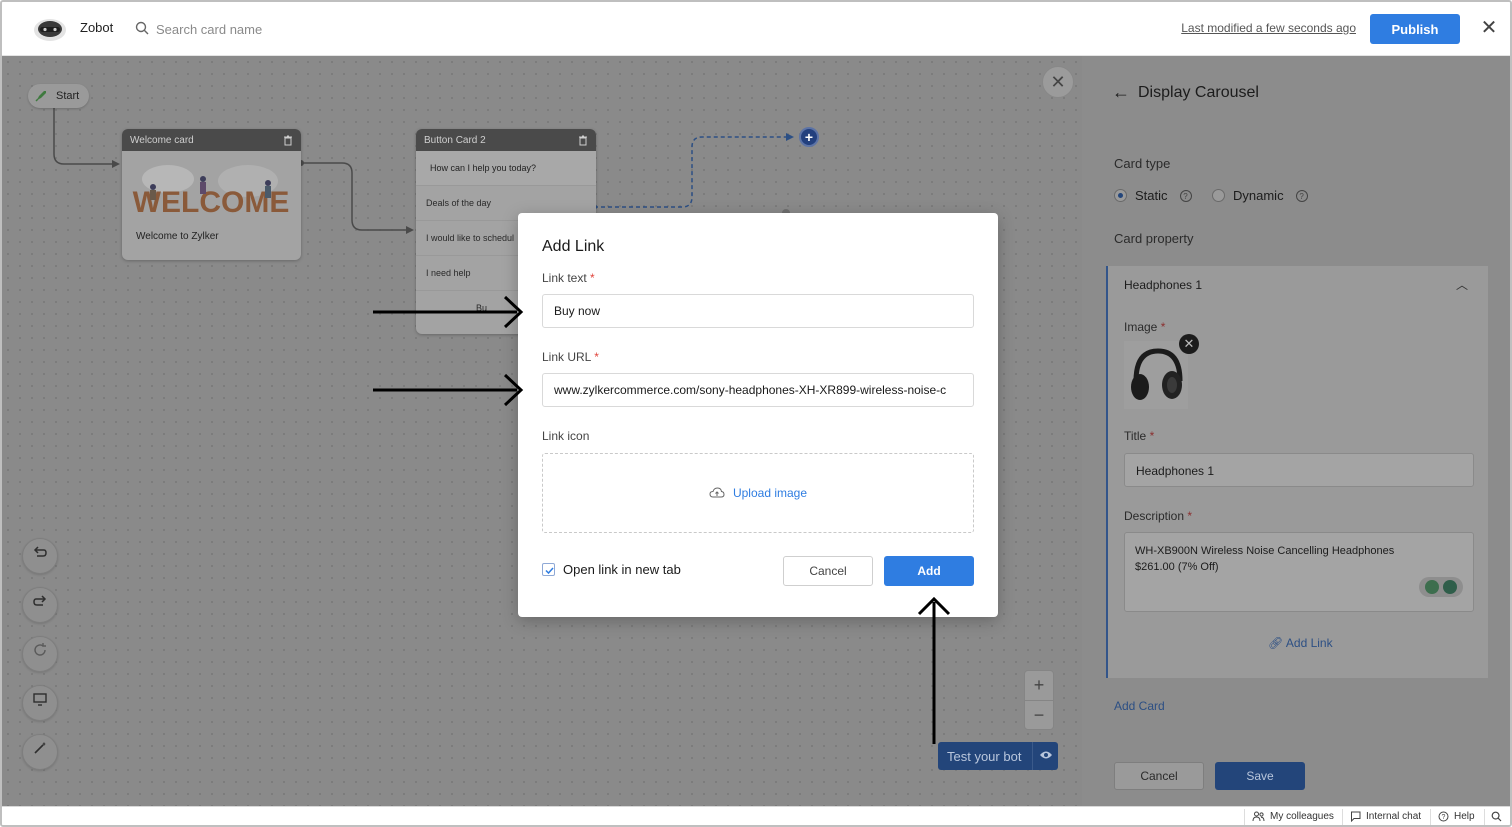 The height and width of the screenshot is (827, 1512). Describe the element at coordinates (1139, 706) in the screenshot. I see `add-card-link: Add Card` at that location.